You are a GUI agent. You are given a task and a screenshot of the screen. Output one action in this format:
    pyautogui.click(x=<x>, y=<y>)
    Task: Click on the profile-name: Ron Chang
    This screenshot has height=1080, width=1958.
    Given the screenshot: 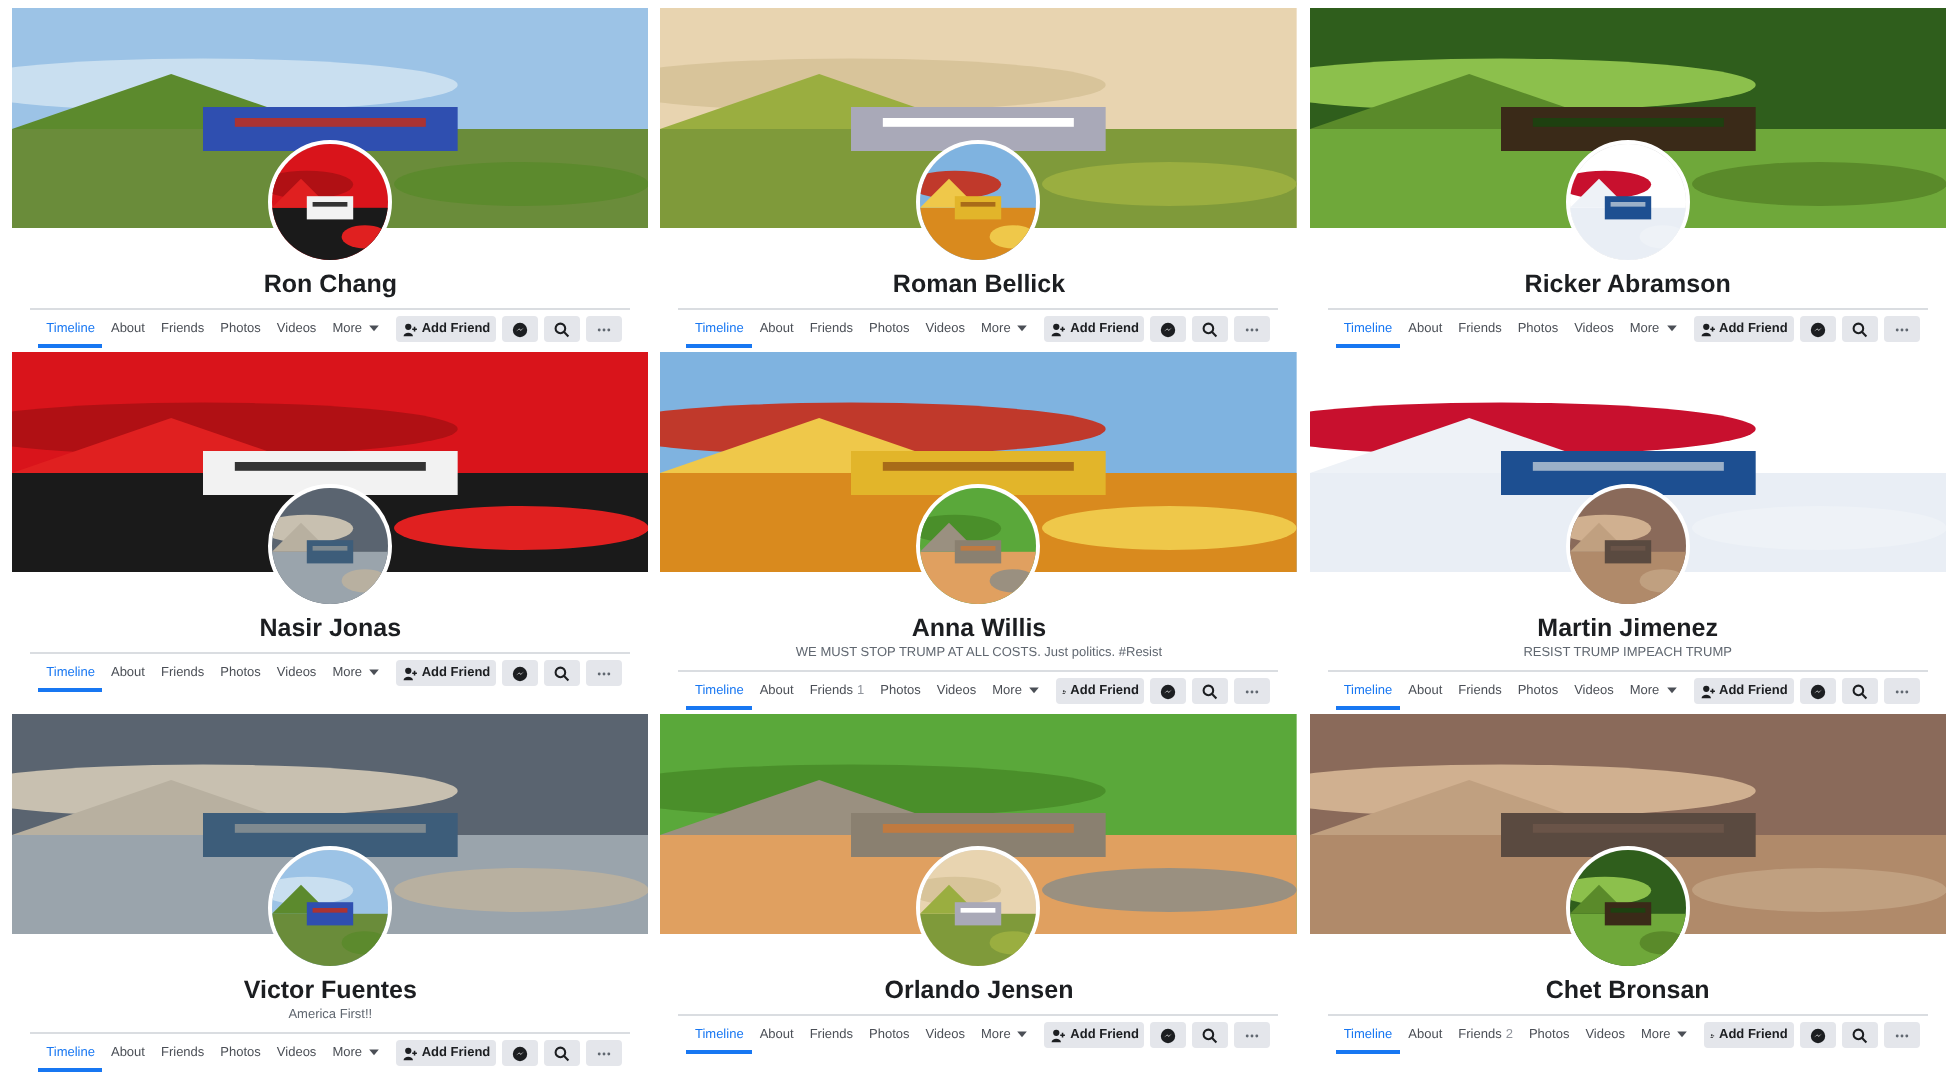 What is the action you would take?
    pyautogui.click(x=330, y=284)
    